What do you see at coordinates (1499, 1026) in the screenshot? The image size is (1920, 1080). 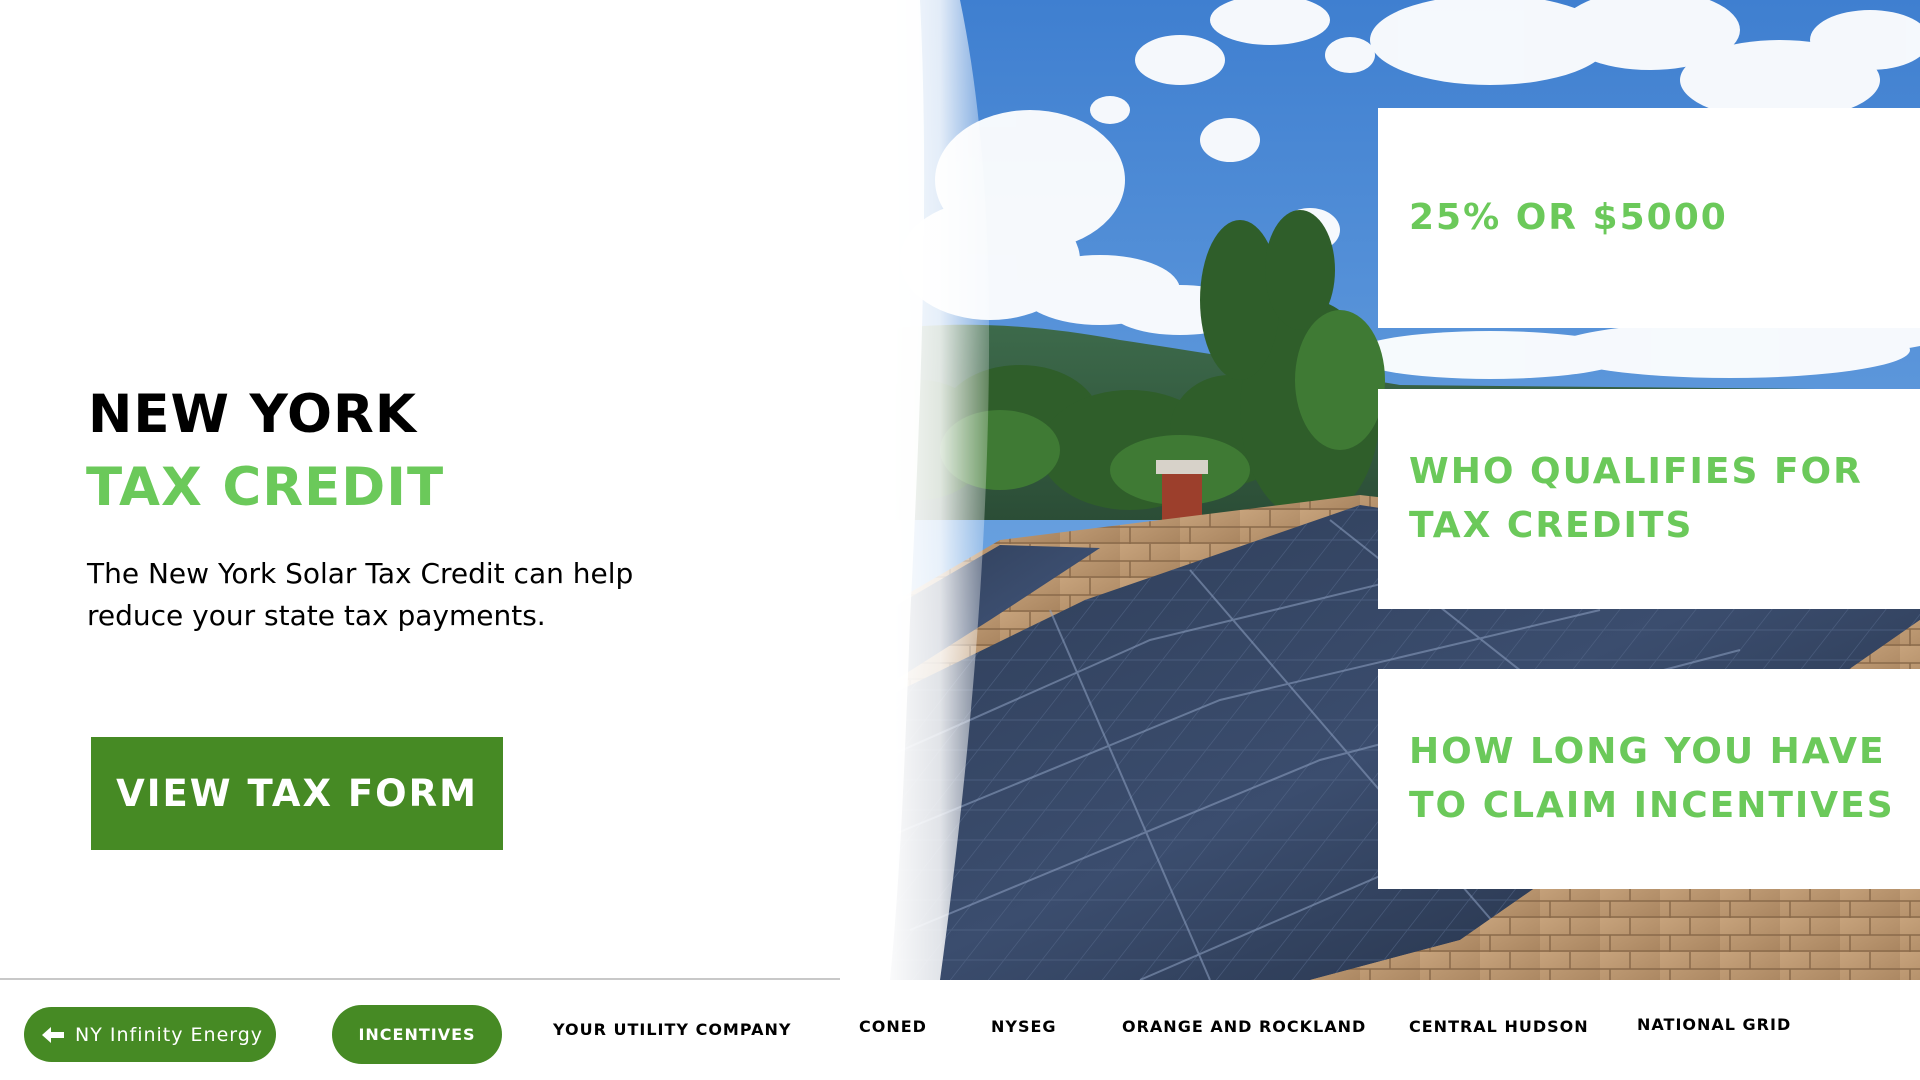 I see `nav-link-central-hudson: CENTRAL HUDSON` at bounding box center [1499, 1026].